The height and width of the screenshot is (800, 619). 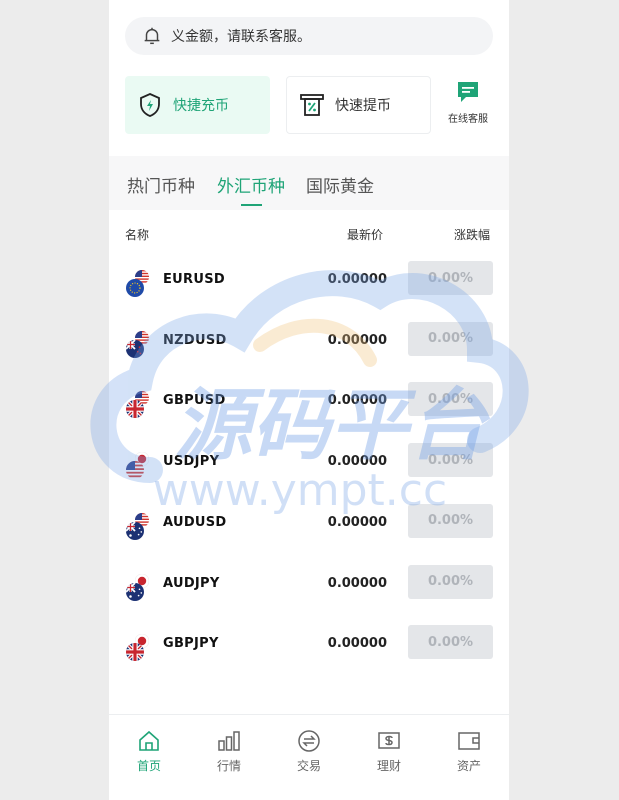 What do you see at coordinates (309, 534) in the screenshot?
I see `market-row: AUDUSD 0.00000 0.00%` at bounding box center [309, 534].